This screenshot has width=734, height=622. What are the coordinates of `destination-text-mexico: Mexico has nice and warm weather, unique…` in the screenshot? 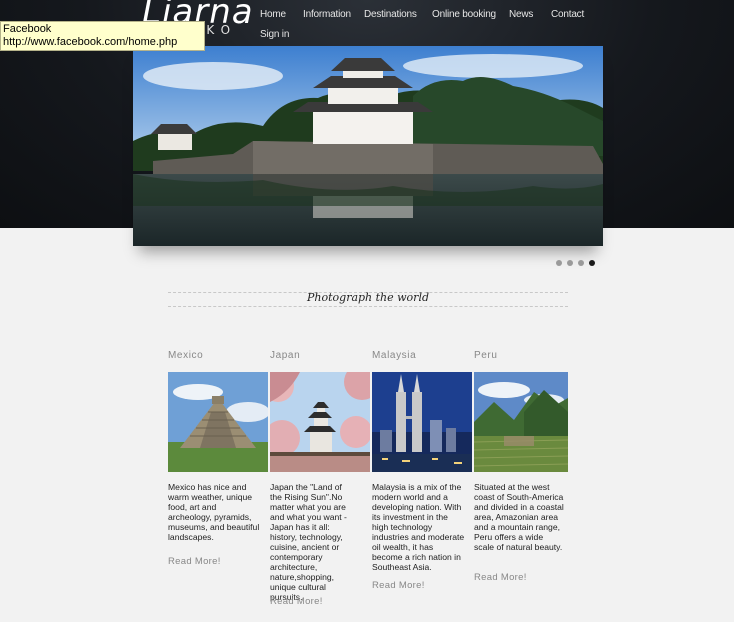 It's located at (214, 512).